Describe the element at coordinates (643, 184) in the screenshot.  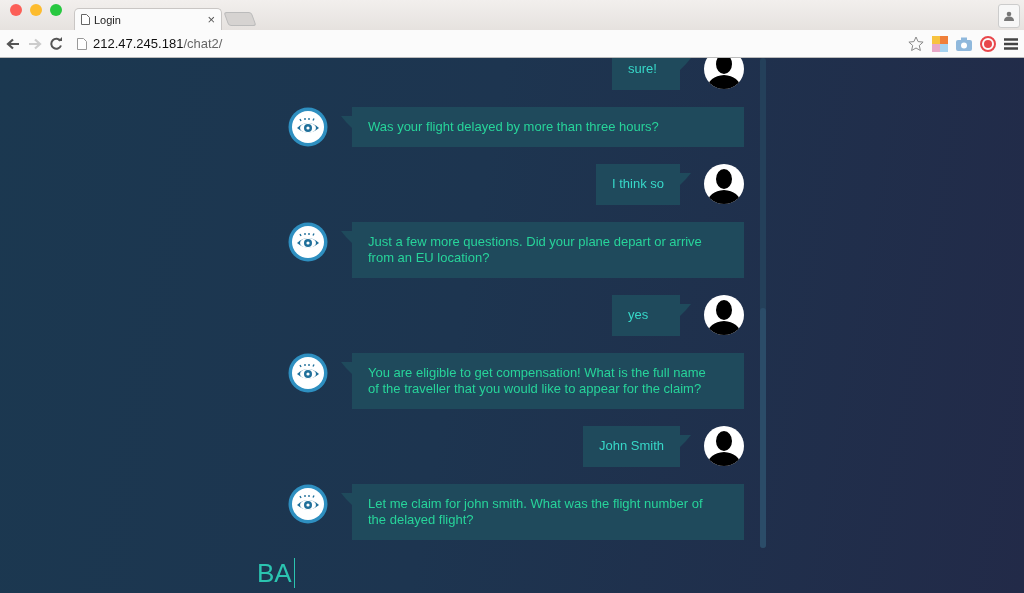
I see `user-message: I think so` at that location.